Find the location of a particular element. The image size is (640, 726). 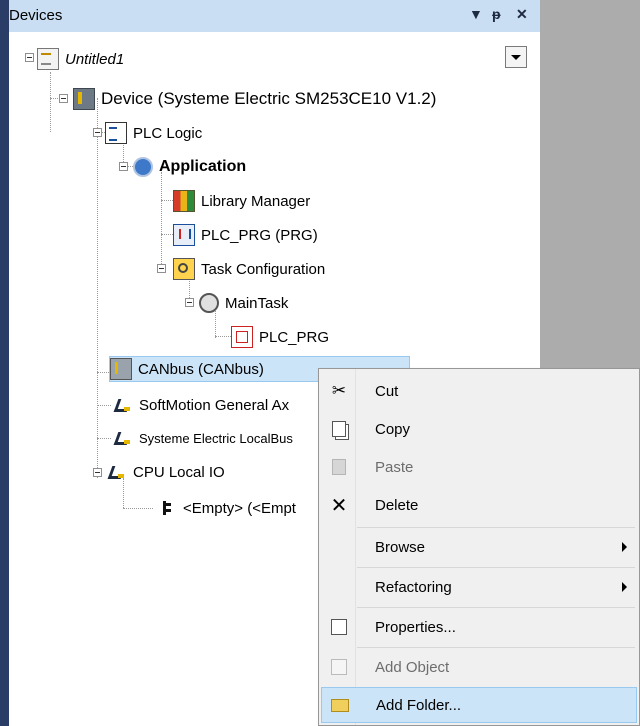

tree-node-empty-slot: <Empty> (<Empt is located at coordinates (226, 508).